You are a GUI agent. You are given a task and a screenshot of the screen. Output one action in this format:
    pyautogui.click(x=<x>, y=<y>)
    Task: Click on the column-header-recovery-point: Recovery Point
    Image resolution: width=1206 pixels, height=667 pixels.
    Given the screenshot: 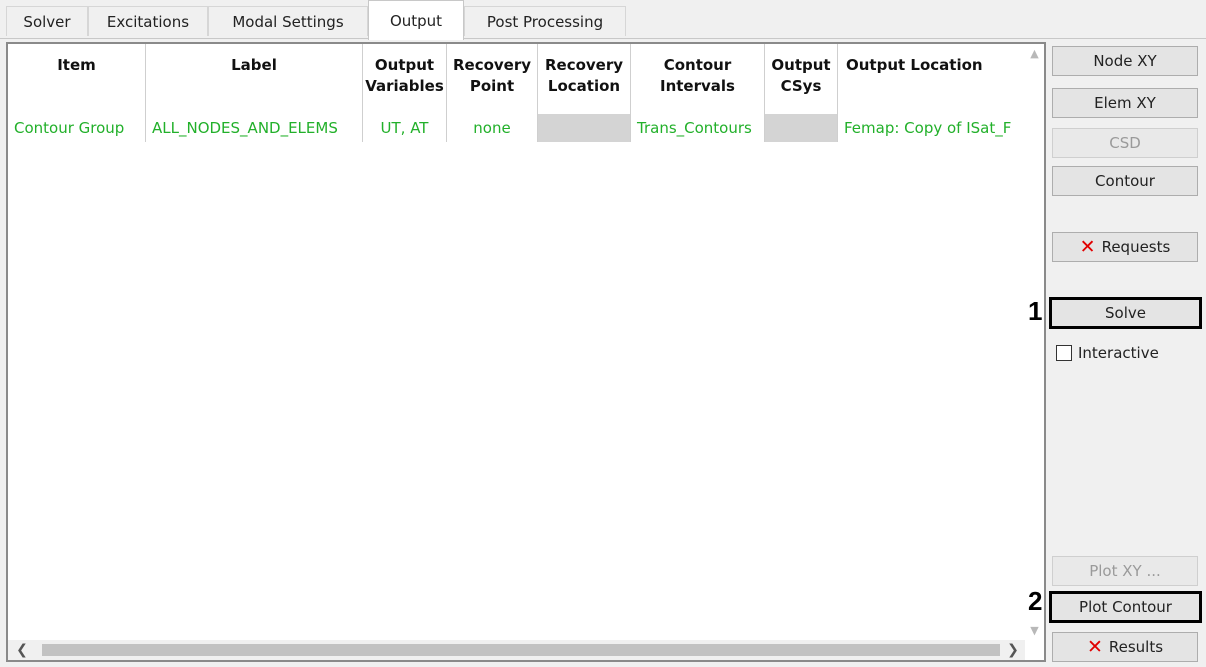 What is the action you would take?
    pyautogui.click(x=492, y=79)
    